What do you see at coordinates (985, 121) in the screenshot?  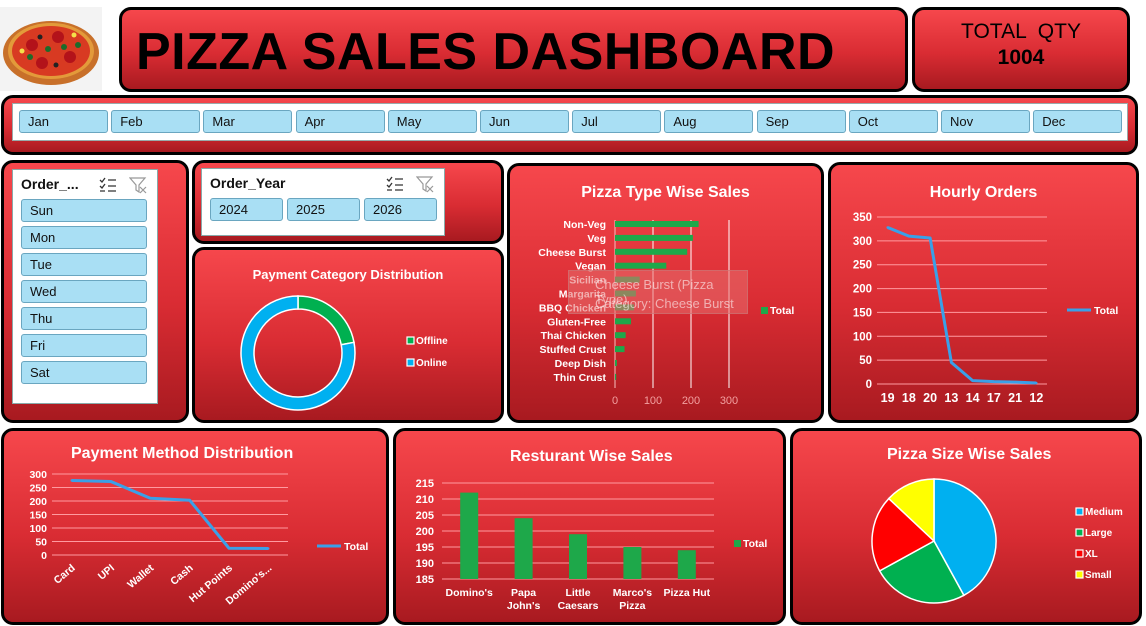 I see `month-button-nov: Nov` at bounding box center [985, 121].